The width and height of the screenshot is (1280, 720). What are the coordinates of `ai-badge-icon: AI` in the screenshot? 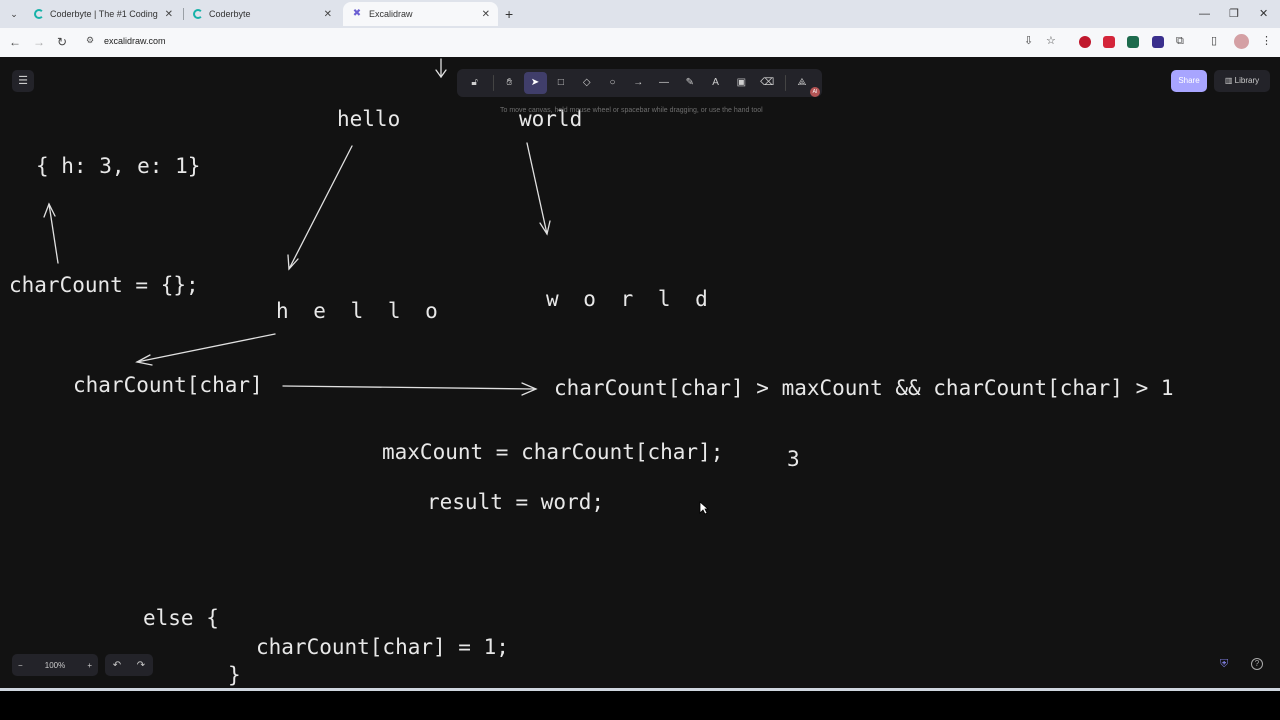 It's located at (815, 92).